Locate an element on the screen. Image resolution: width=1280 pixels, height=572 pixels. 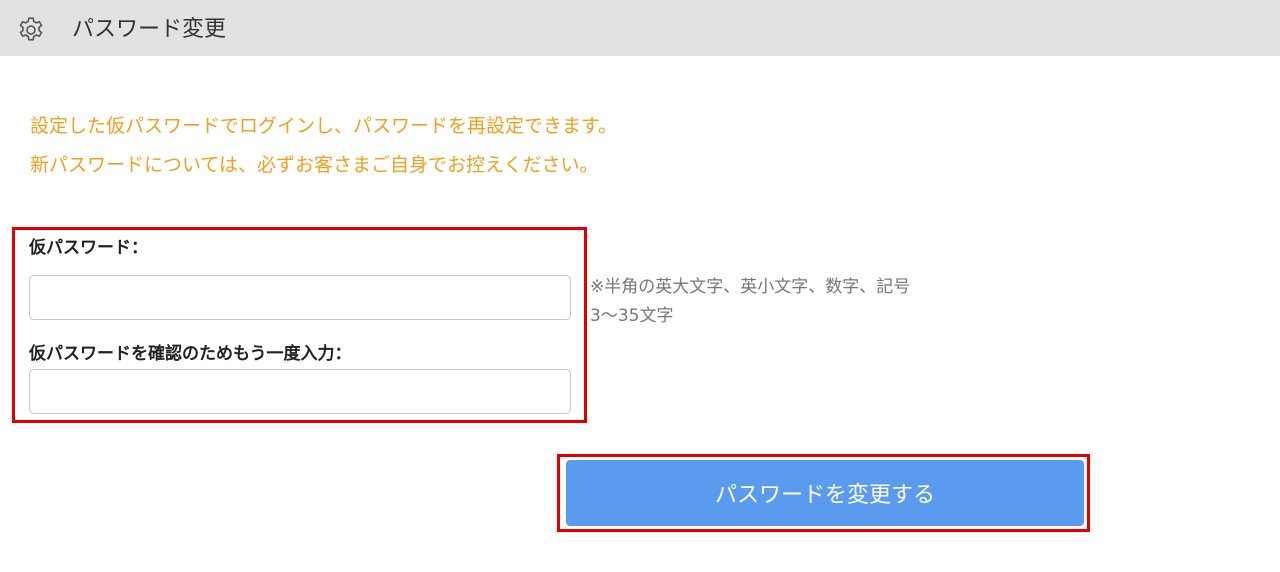
gear-icon is located at coordinates (31, 29).